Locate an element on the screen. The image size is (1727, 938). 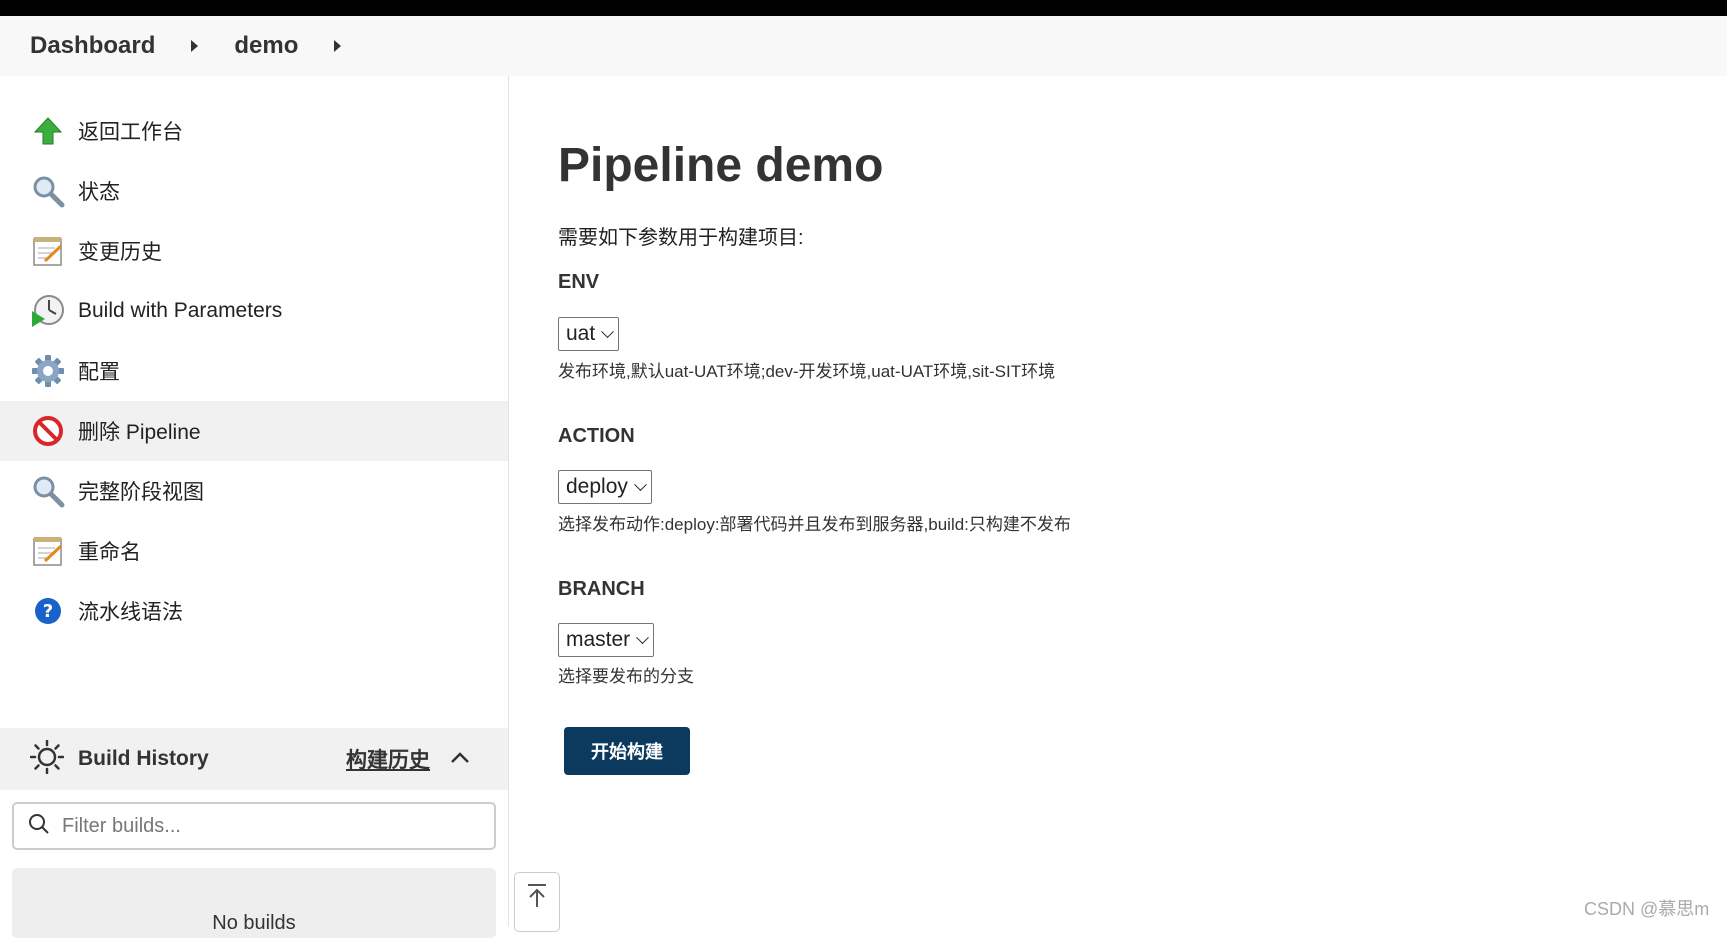
task-build-with-parameters: Build with Parameters is located at coordinates (254, 311).